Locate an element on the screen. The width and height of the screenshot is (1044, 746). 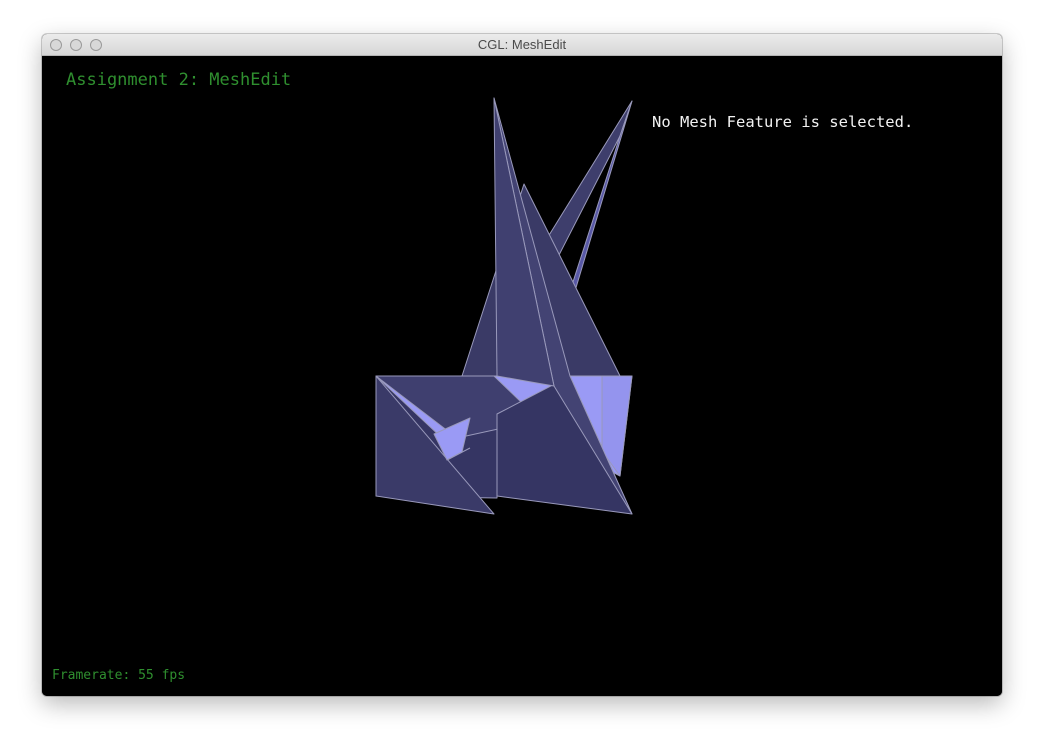
framerate-readout: Framerate: 55 fps is located at coordinates (118, 675).